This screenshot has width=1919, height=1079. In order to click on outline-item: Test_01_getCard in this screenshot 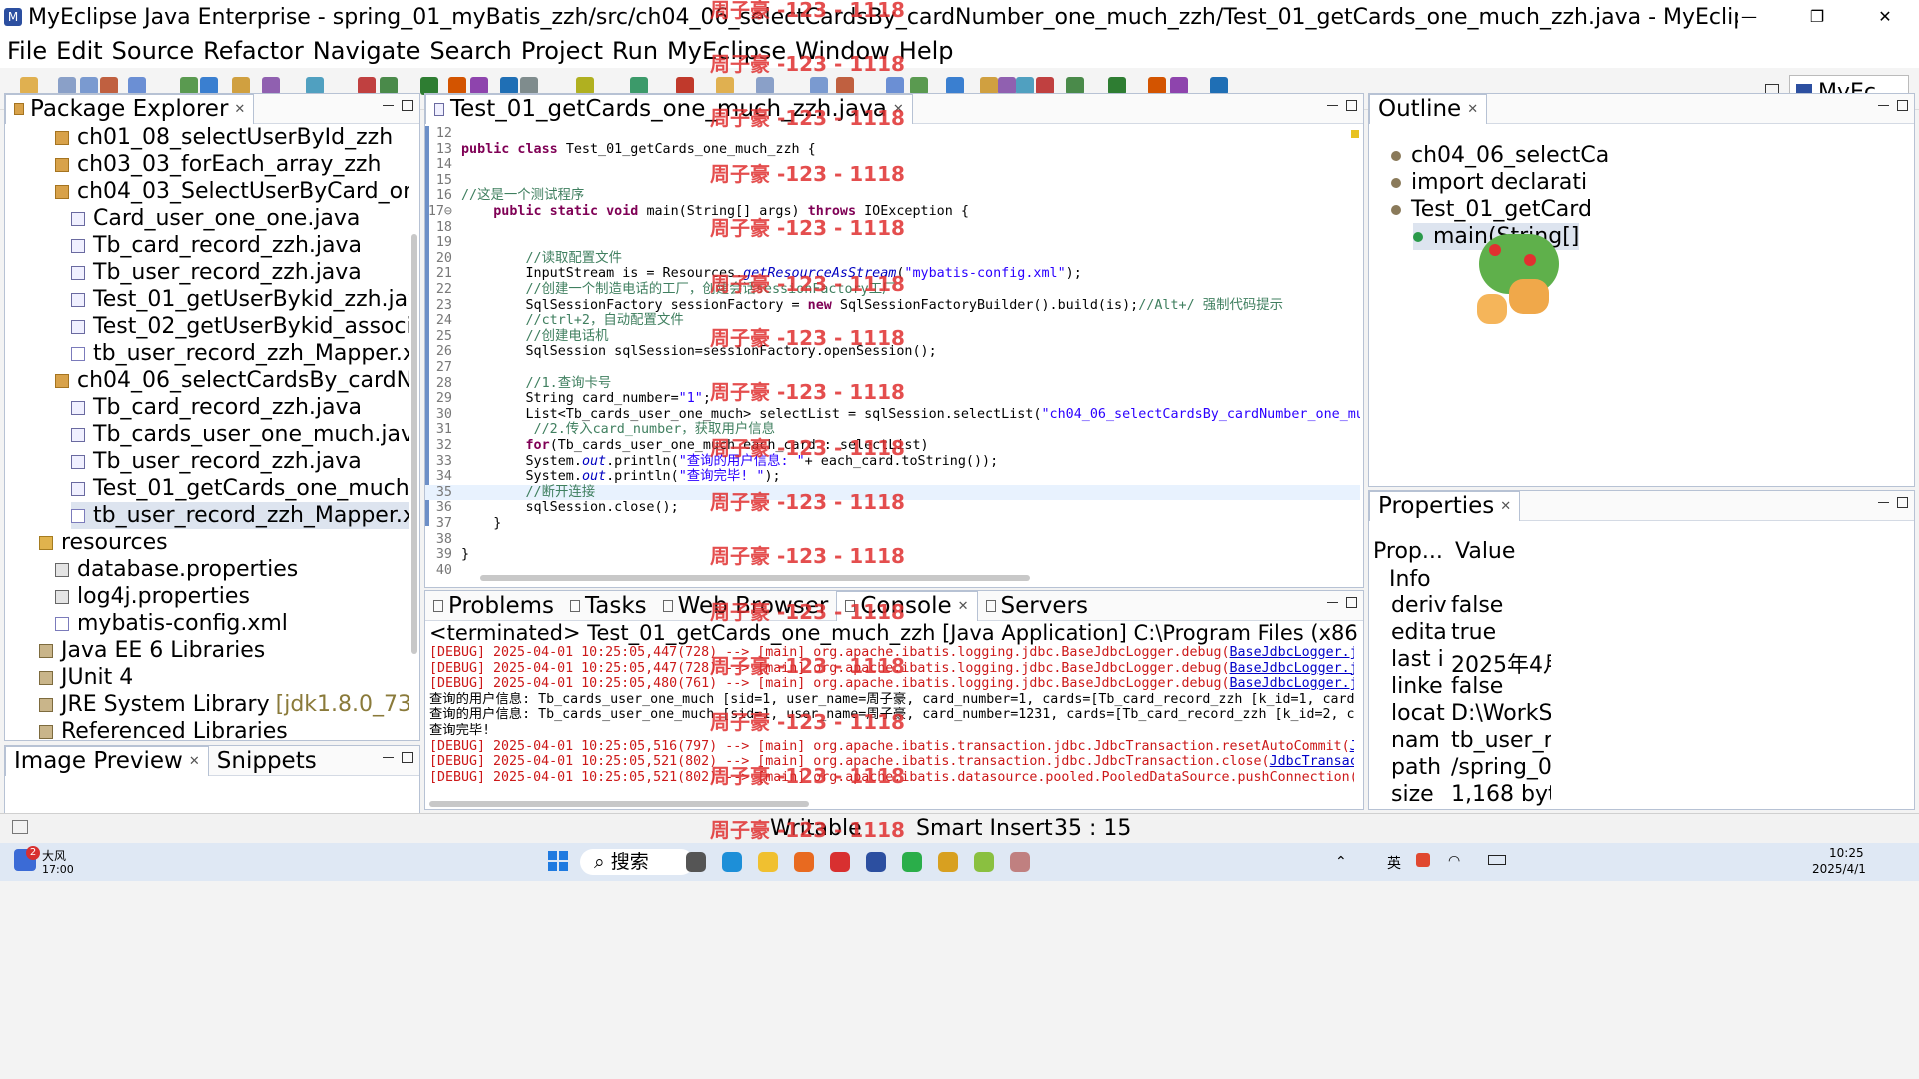, I will do `click(1491, 209)`.